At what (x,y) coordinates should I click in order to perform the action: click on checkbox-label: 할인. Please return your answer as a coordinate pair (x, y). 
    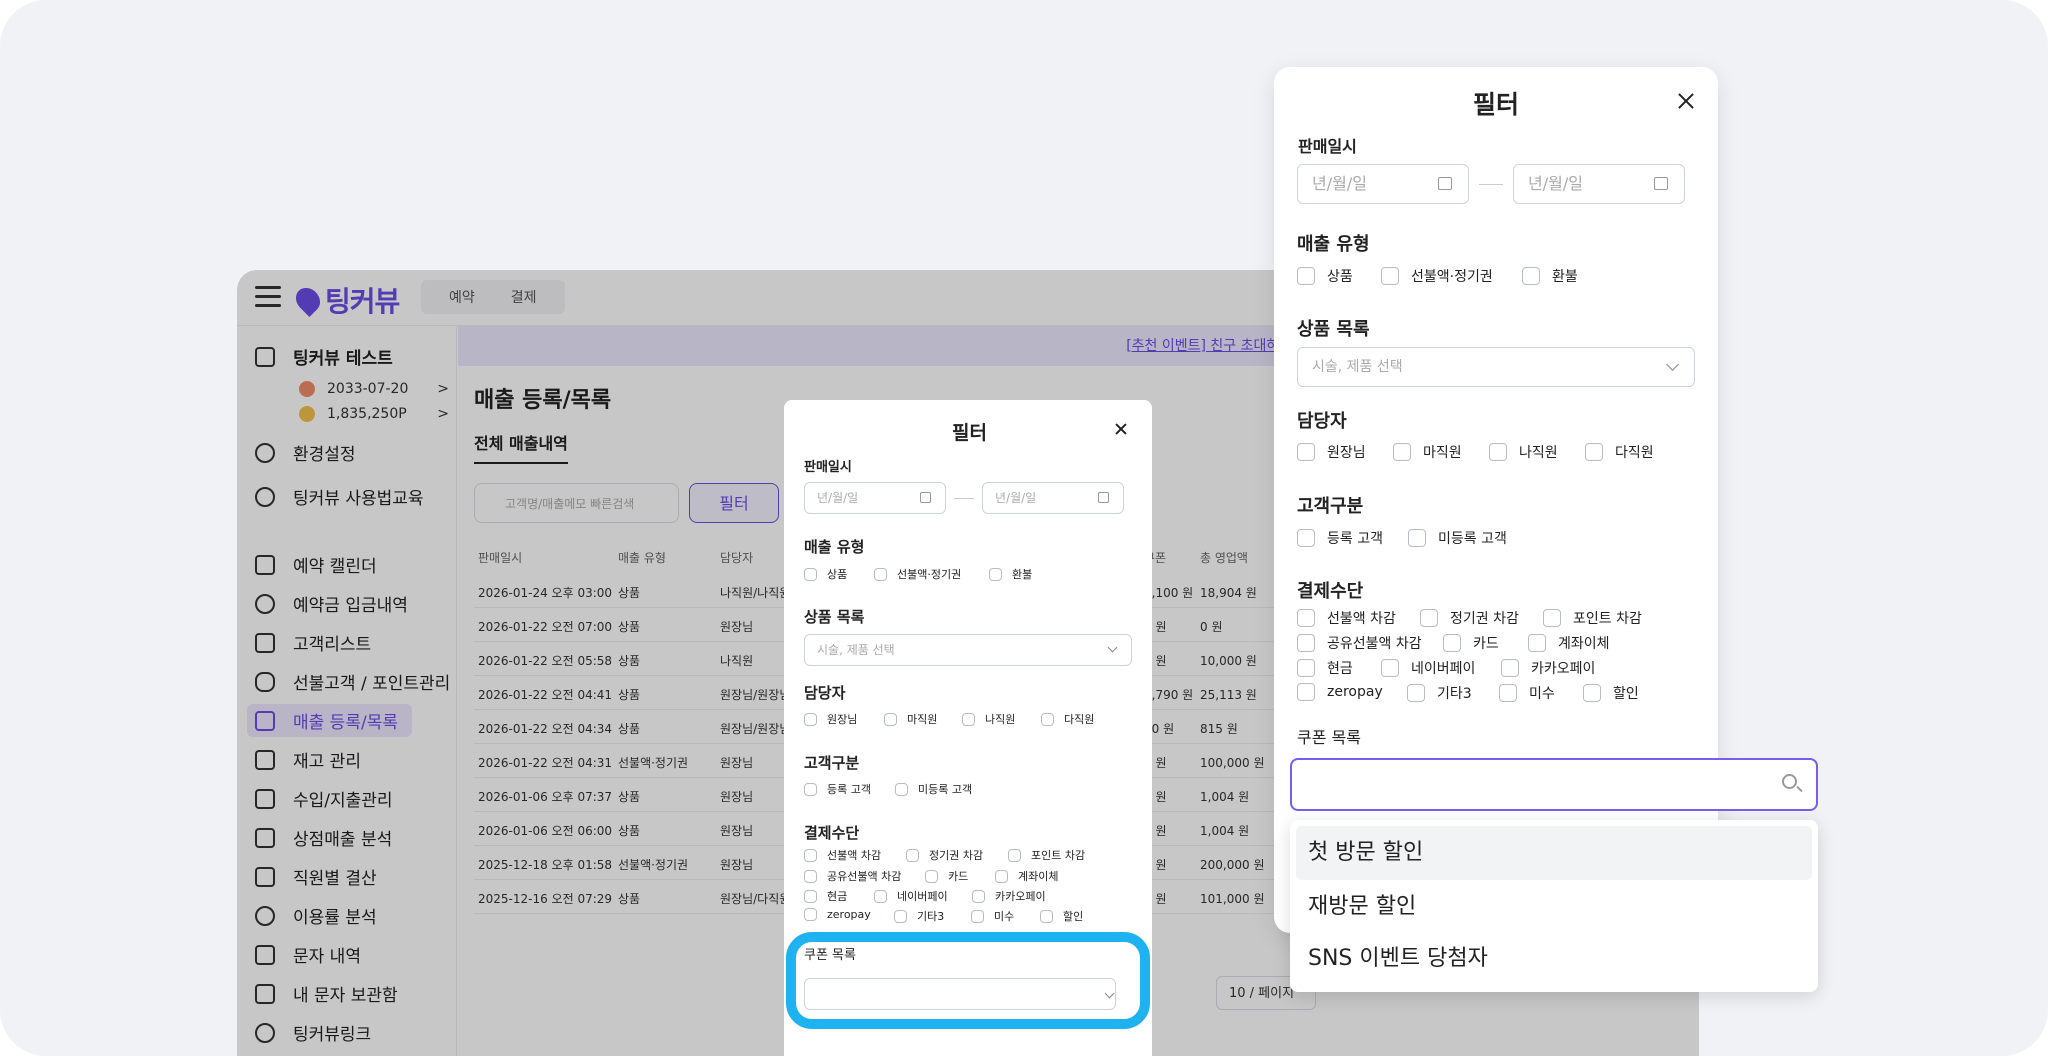
    Looking at the image, I should click on (1073, 916).